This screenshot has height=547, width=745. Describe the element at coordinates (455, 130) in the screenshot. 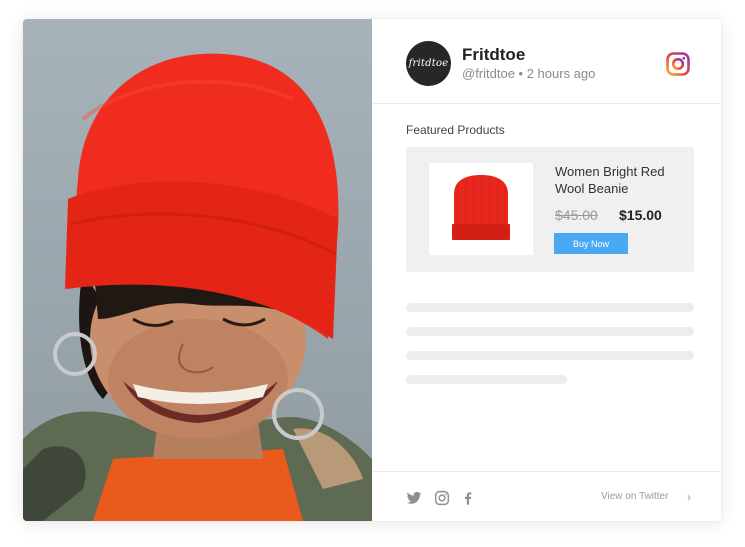

I see `featured-products-heading: Featured Products` at that location.